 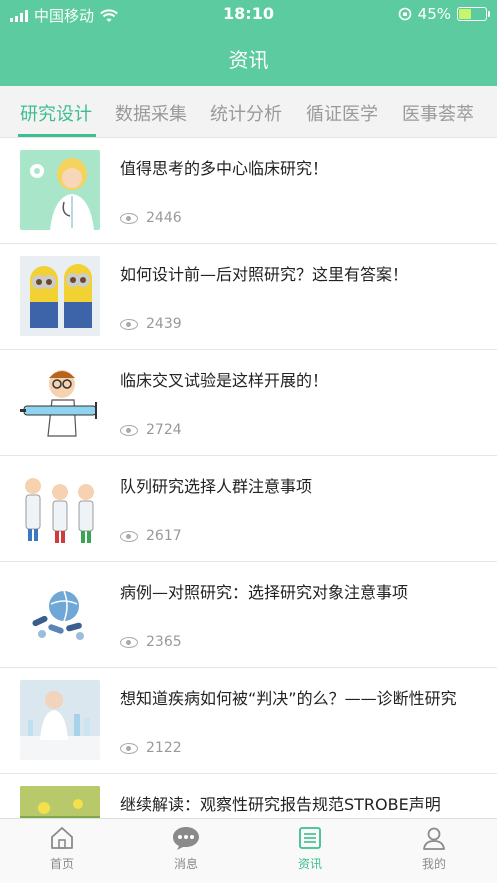 What do you see at coordinates (280, 804) in the screenshot?
I see `article-title: 继续解读：观察性研究报告规范STROBE声明` at bounding box center [280, 804].